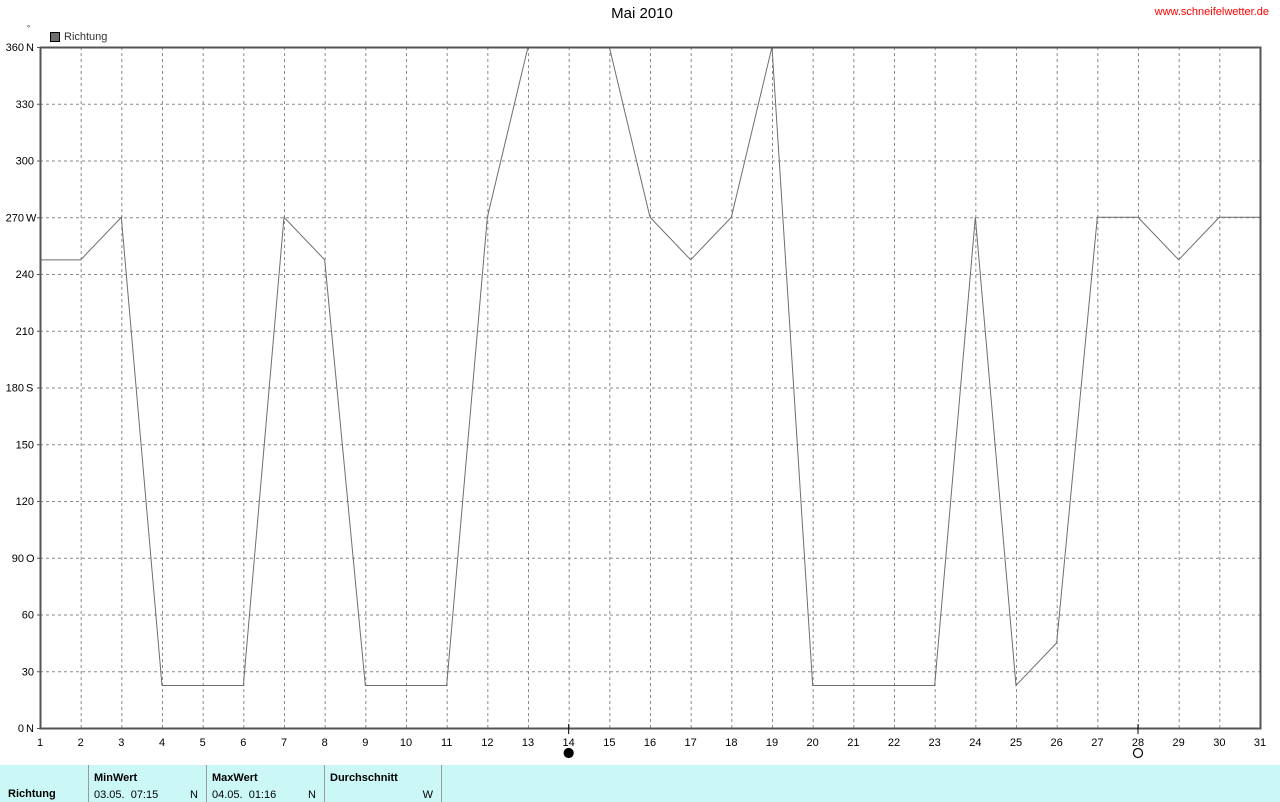  I want to click on x-tick-label: 9, so click(365, 743).